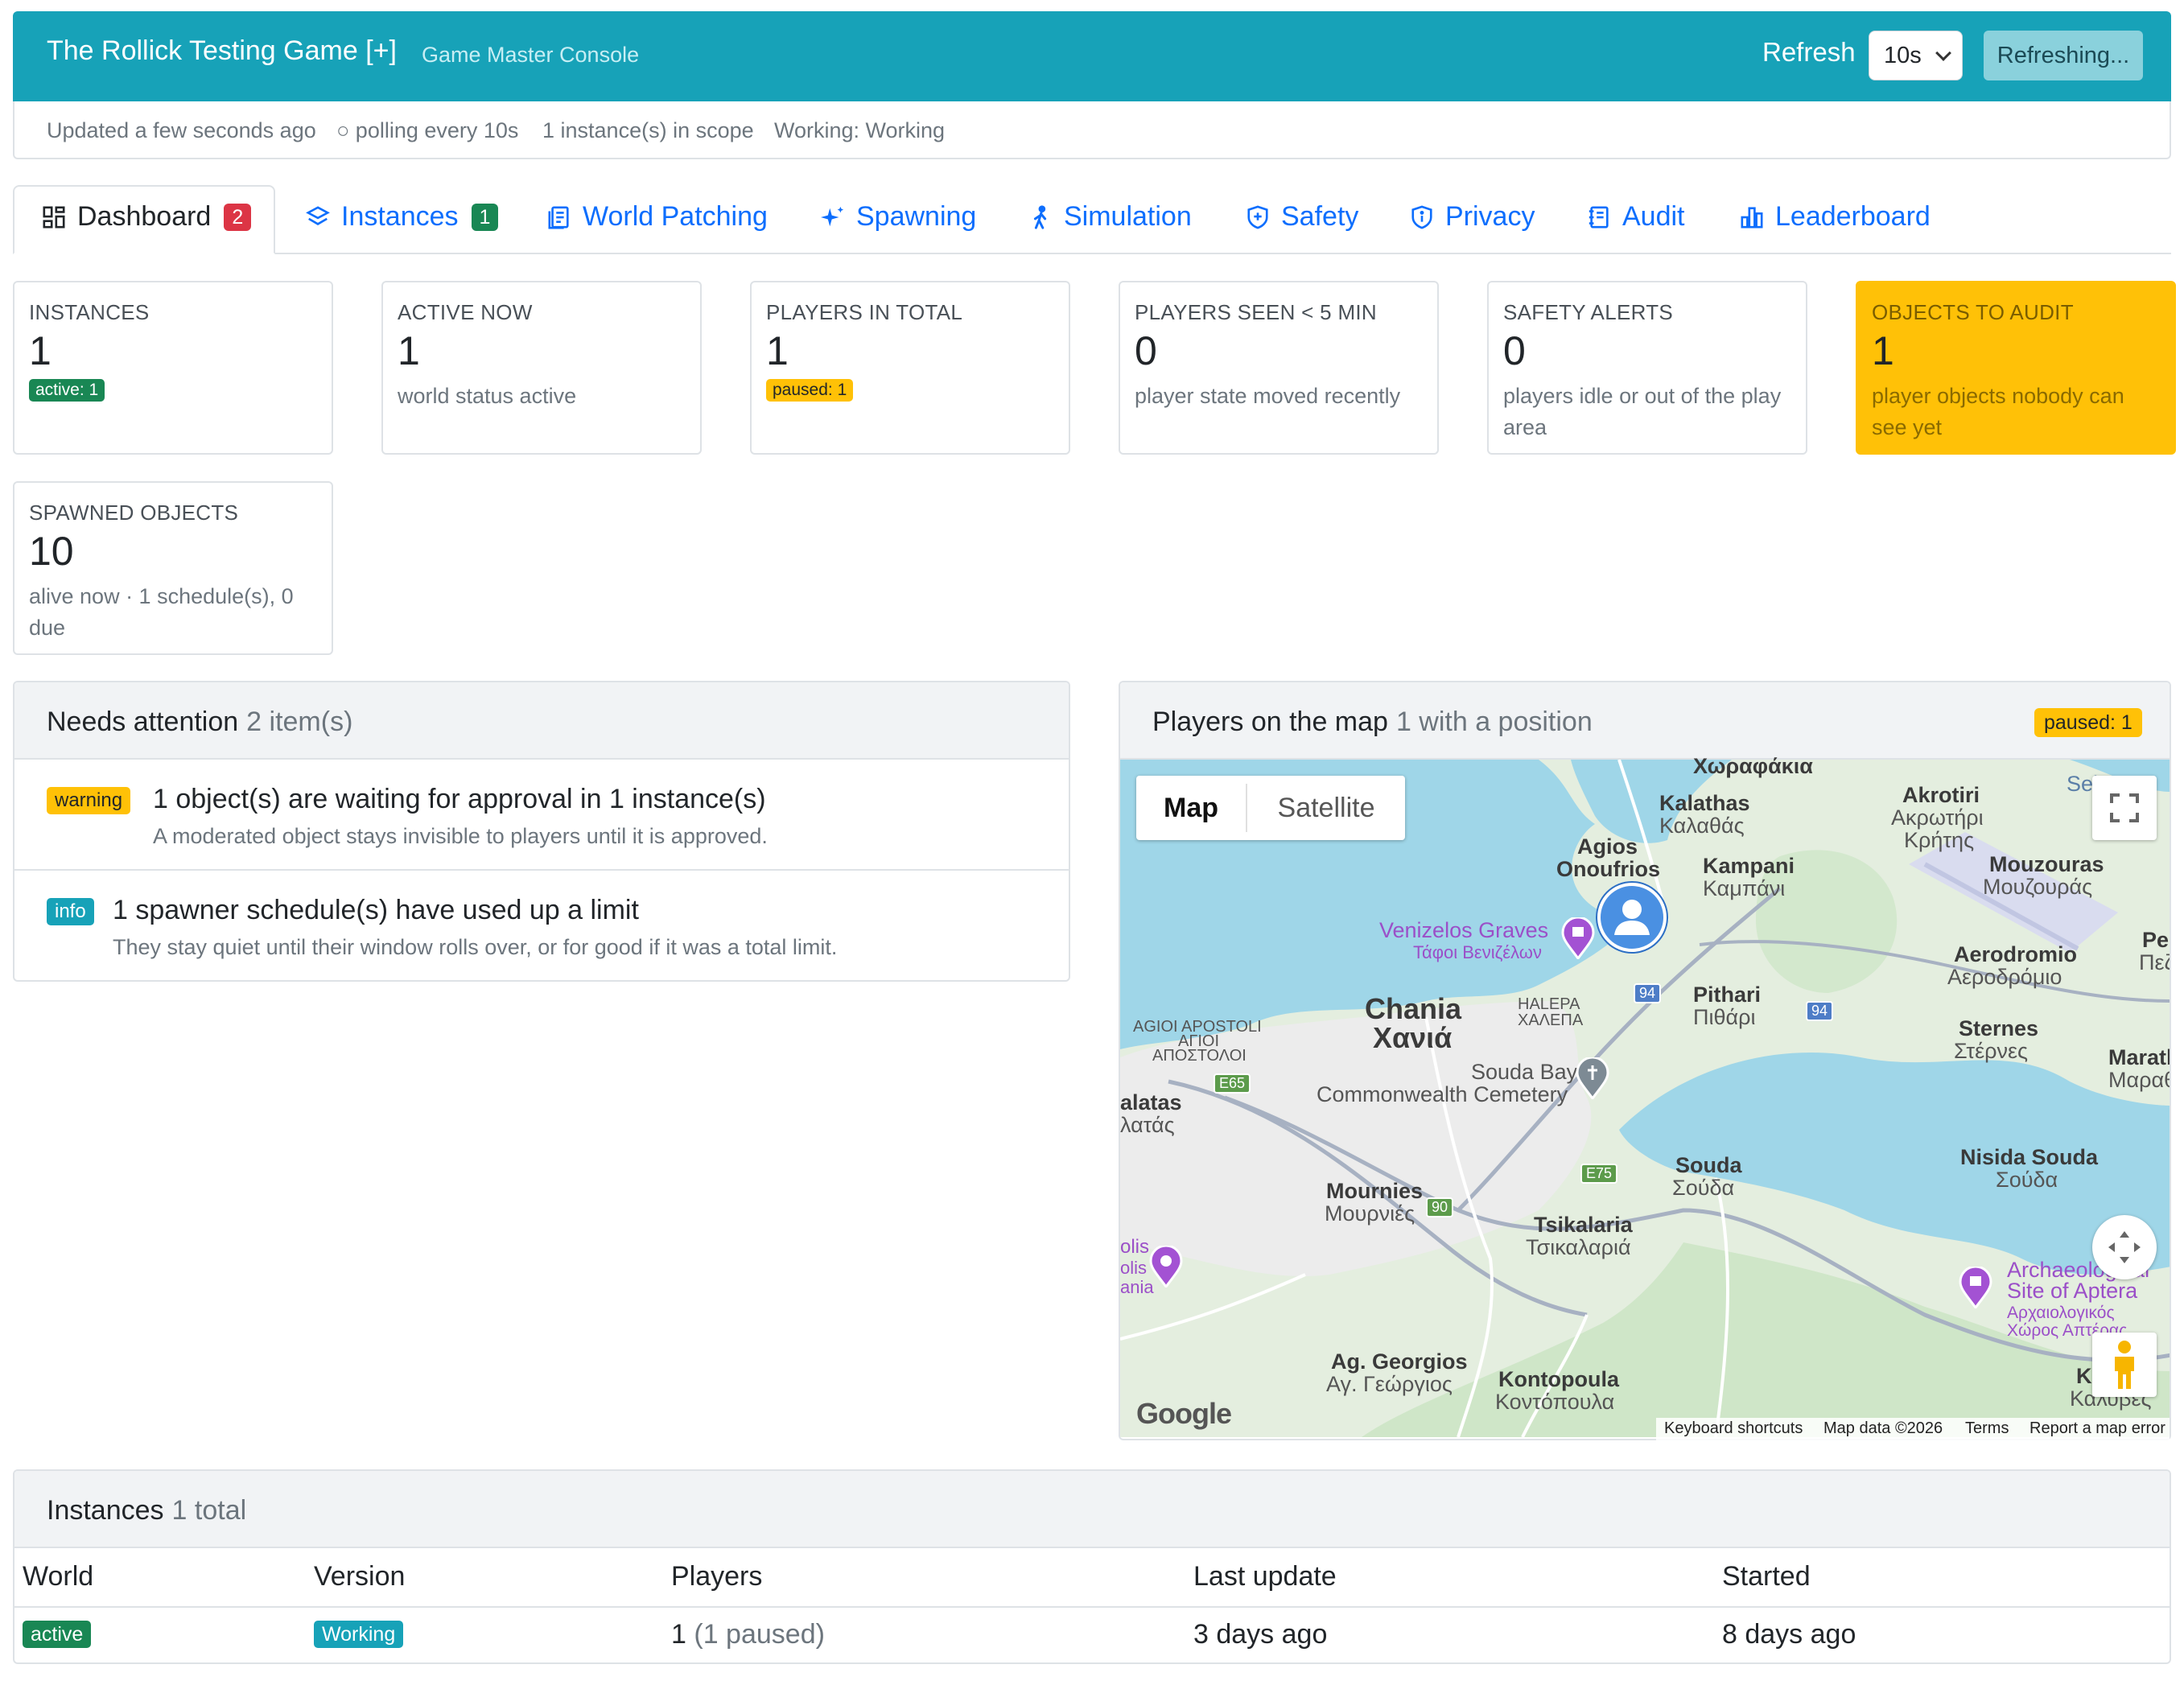 The image size is (2184, 1685). What do you see at coordinates (1820, 1011) in the screenshot?
I see `road-shield: 94` at bounding box center [1820, 1011].